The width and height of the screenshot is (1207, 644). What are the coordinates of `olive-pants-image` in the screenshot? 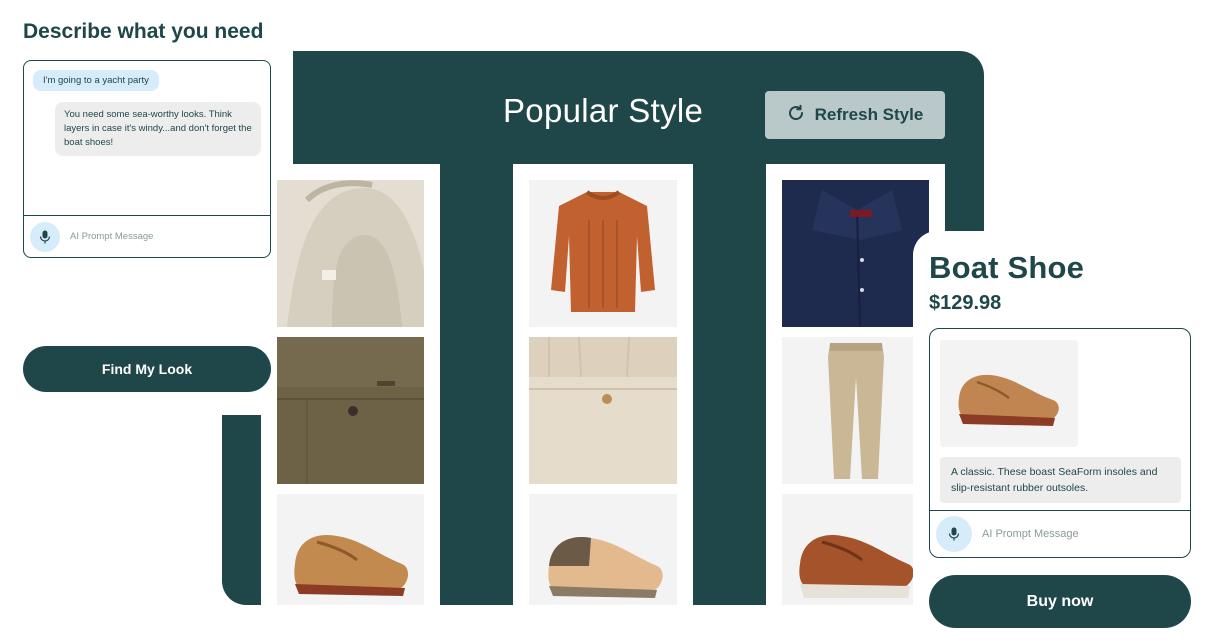 It's located at (350, 410).